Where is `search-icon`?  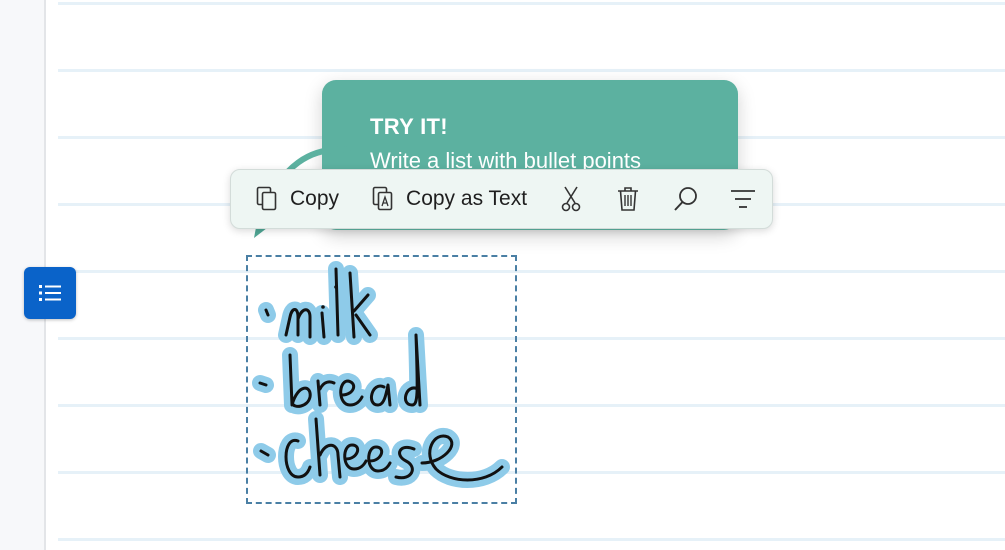 search-icon is located at coordinates (685, 199).